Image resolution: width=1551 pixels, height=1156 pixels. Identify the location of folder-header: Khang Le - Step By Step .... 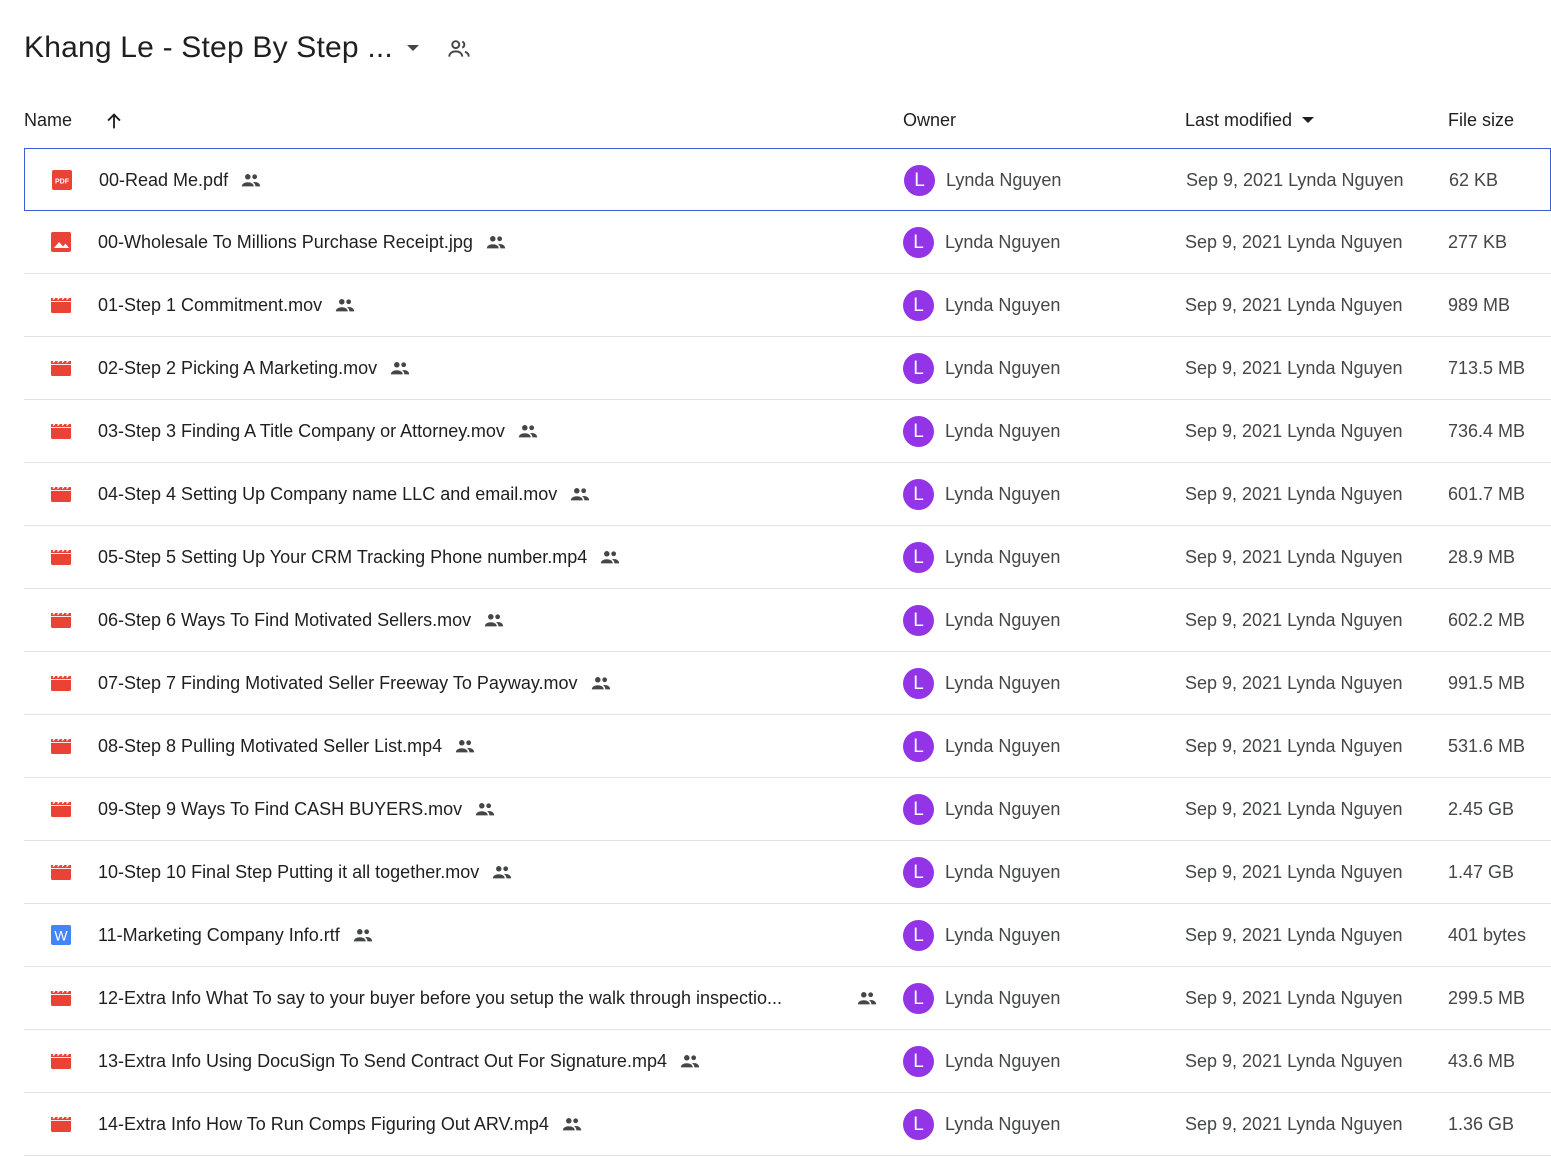
(775, 47).